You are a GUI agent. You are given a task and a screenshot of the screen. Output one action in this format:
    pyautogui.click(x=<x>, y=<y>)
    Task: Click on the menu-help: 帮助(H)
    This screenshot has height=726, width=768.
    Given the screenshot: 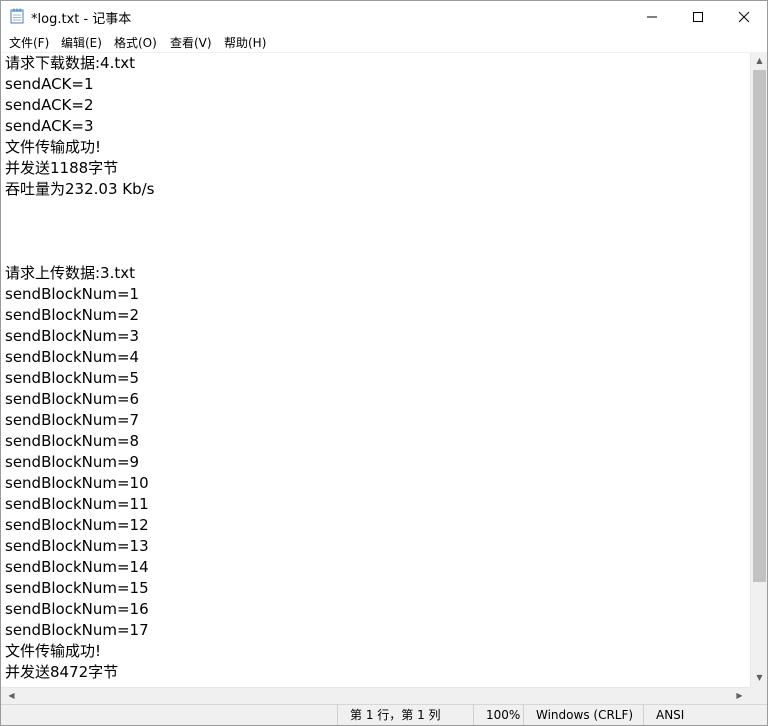 What is the action you would take?
    pyautogui.click(x=245, y=42)
    